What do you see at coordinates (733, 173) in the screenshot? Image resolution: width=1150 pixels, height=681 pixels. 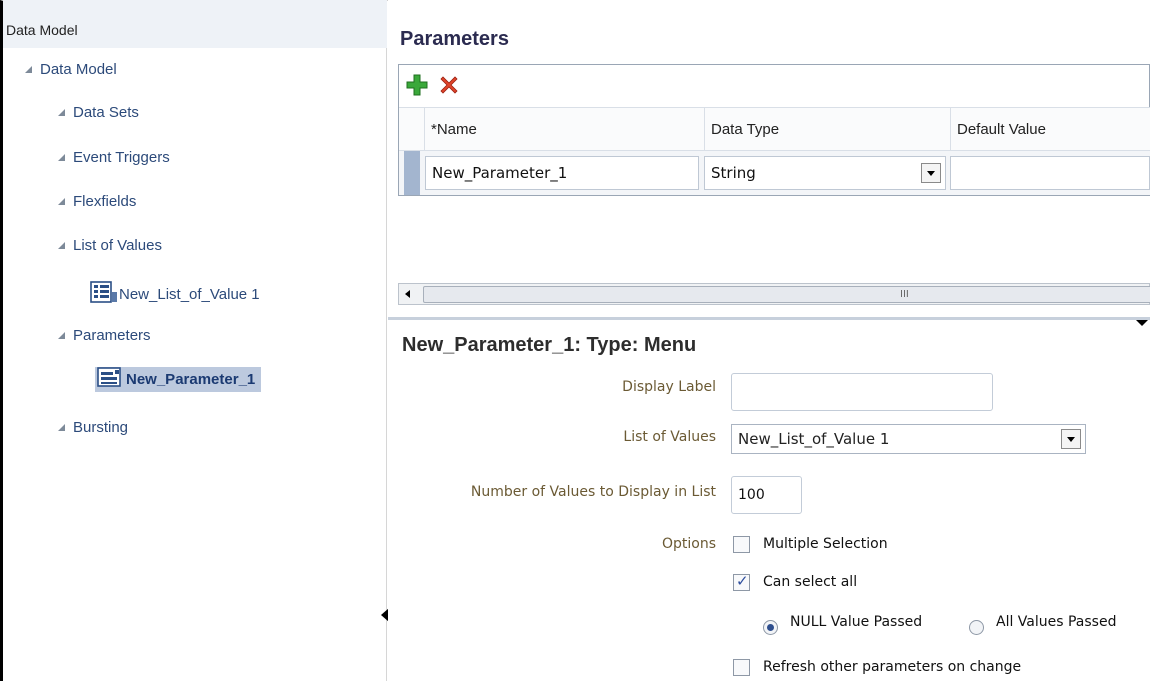 I see `data-type-value: String` at bounding box center [733, 173].